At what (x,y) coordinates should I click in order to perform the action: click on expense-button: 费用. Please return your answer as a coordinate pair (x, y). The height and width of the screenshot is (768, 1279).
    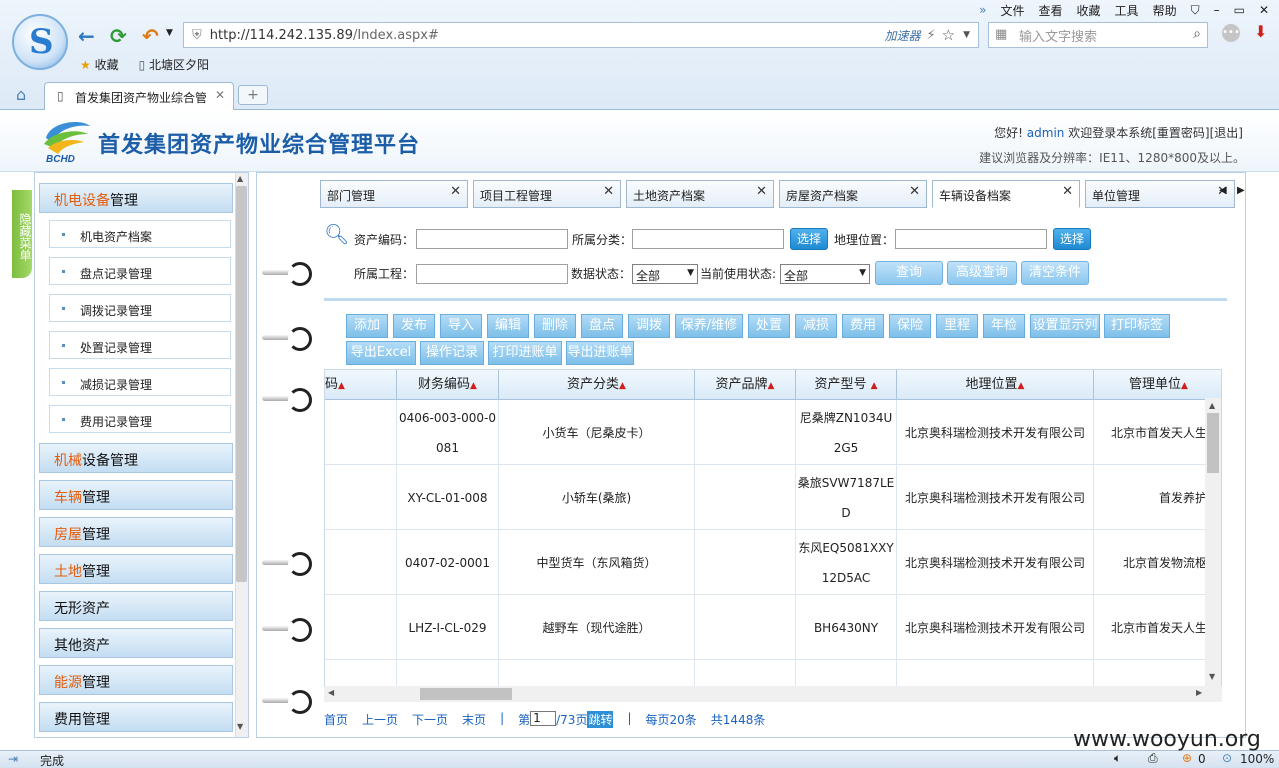
    Looking at the image, I should click on (863, 326).